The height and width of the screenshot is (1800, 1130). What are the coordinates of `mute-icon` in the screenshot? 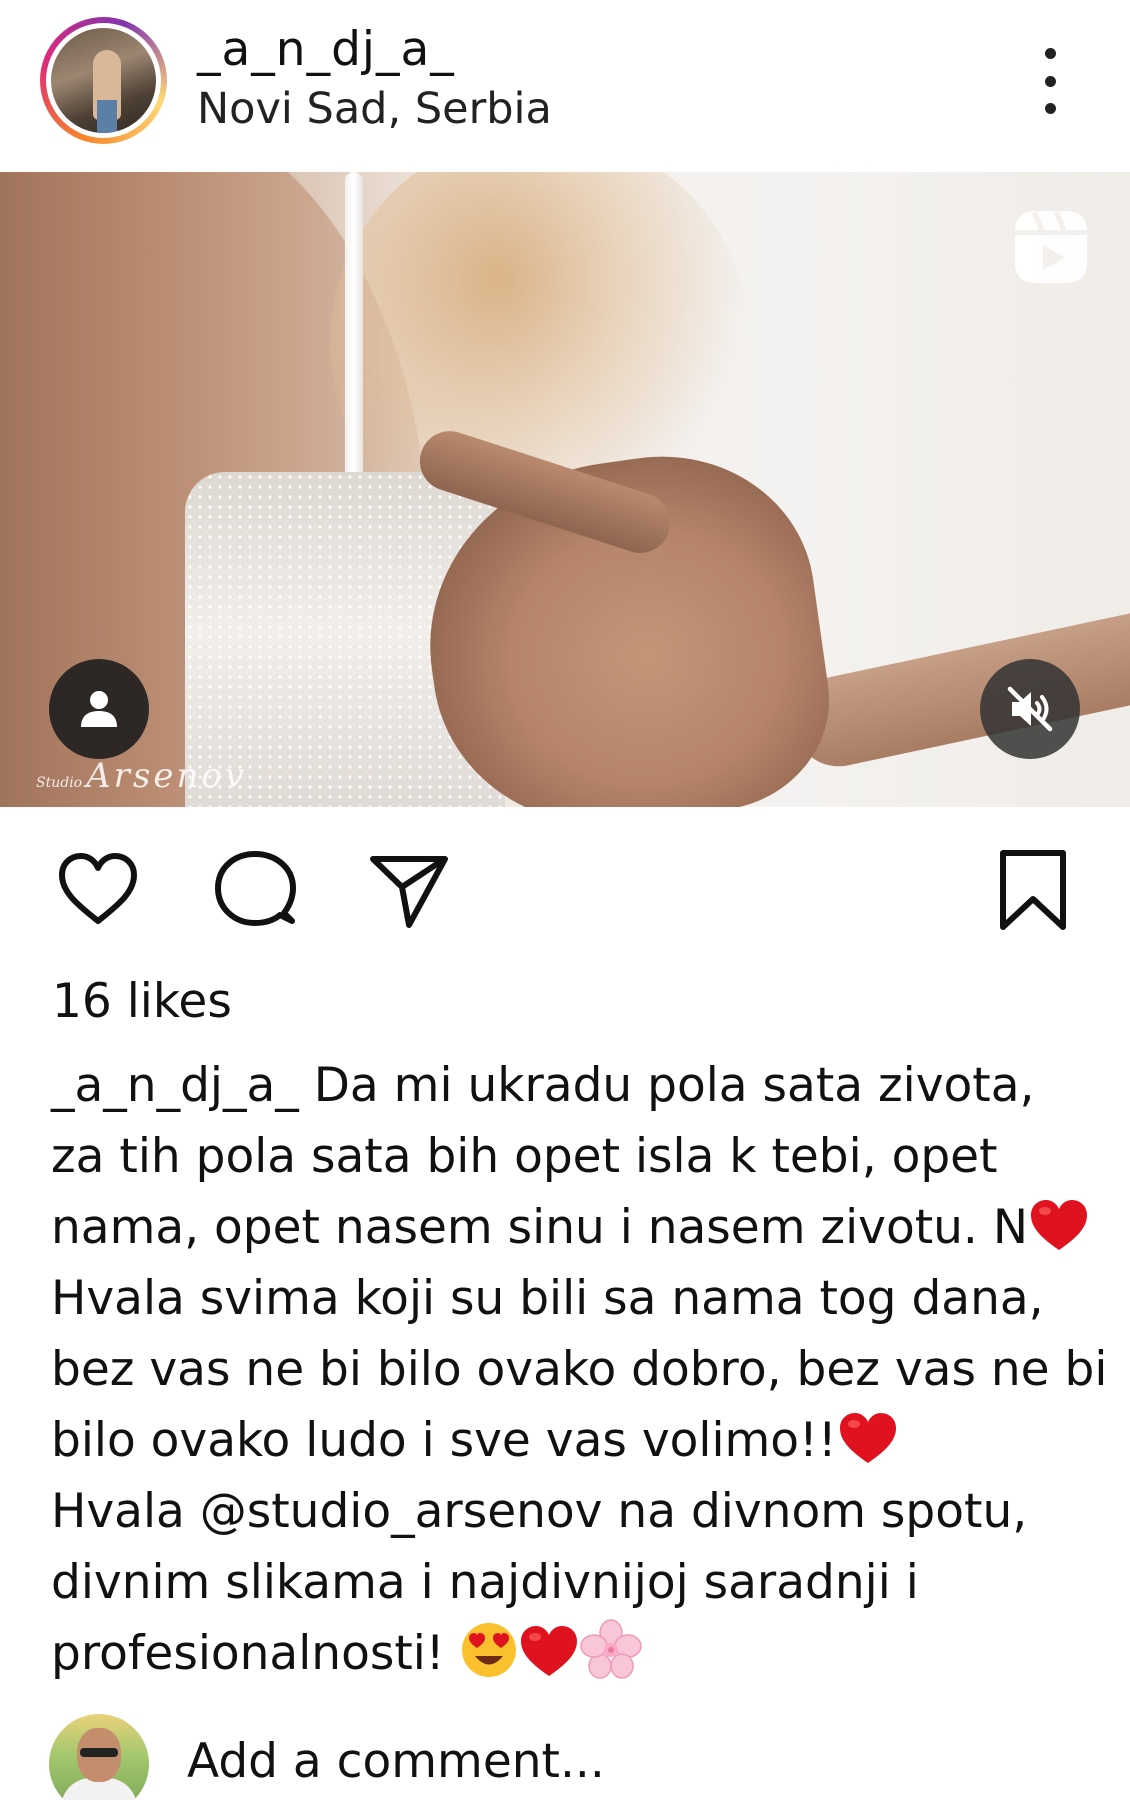 It's located at (1030, 709).